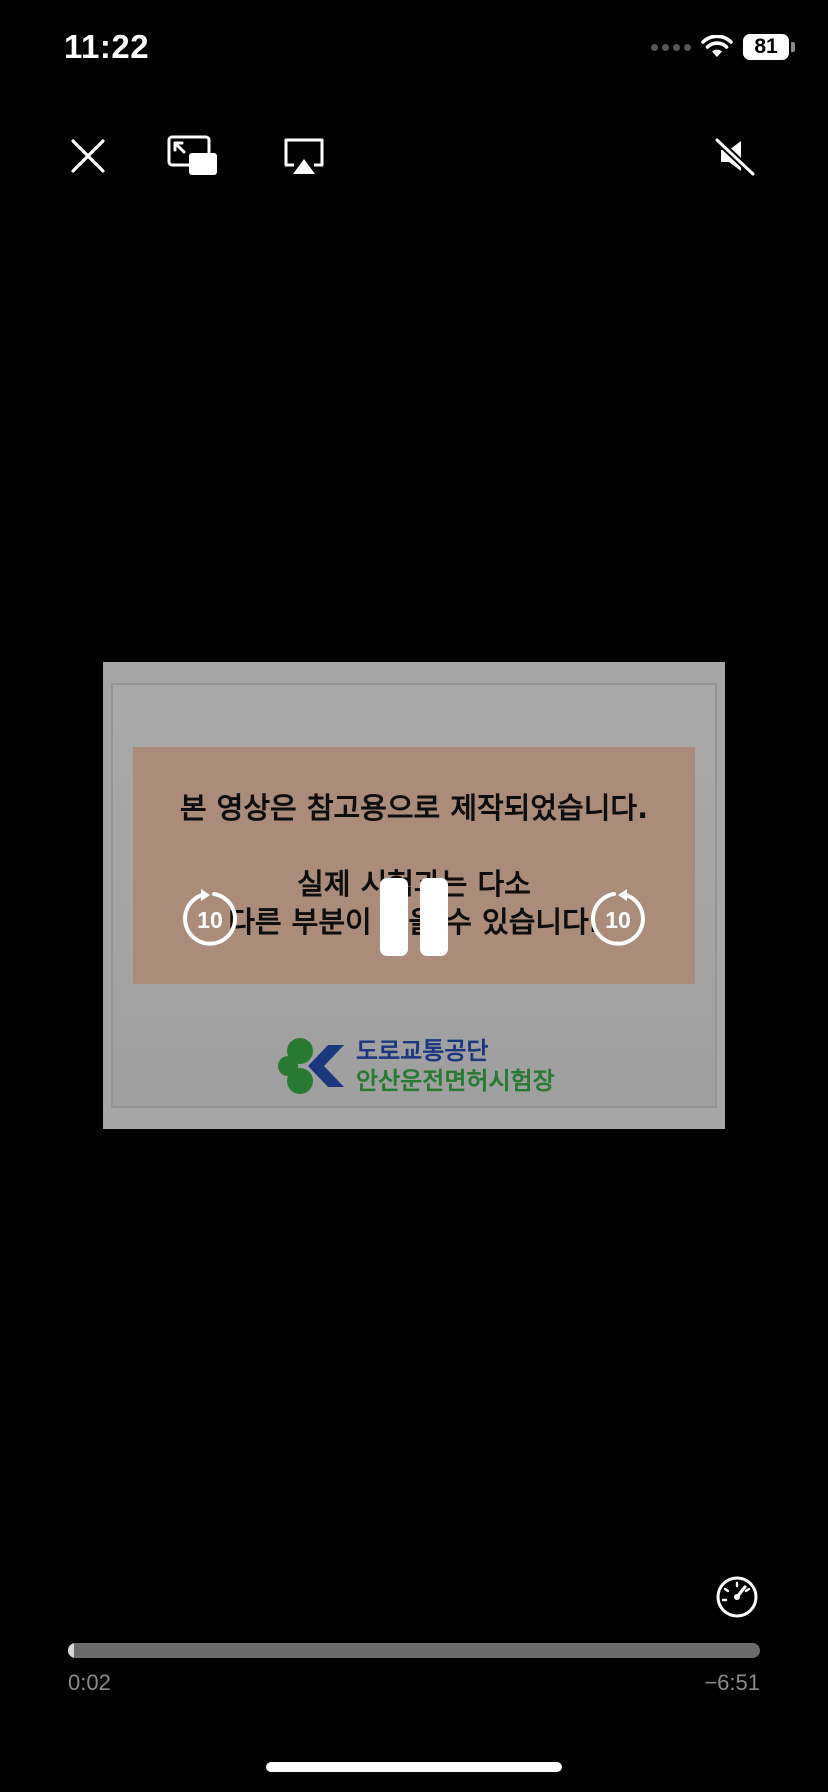  What do you see at coordinates (107, 46) in the screenshot?
I see `status-time: 11:22` at bounding box center [107, 46].